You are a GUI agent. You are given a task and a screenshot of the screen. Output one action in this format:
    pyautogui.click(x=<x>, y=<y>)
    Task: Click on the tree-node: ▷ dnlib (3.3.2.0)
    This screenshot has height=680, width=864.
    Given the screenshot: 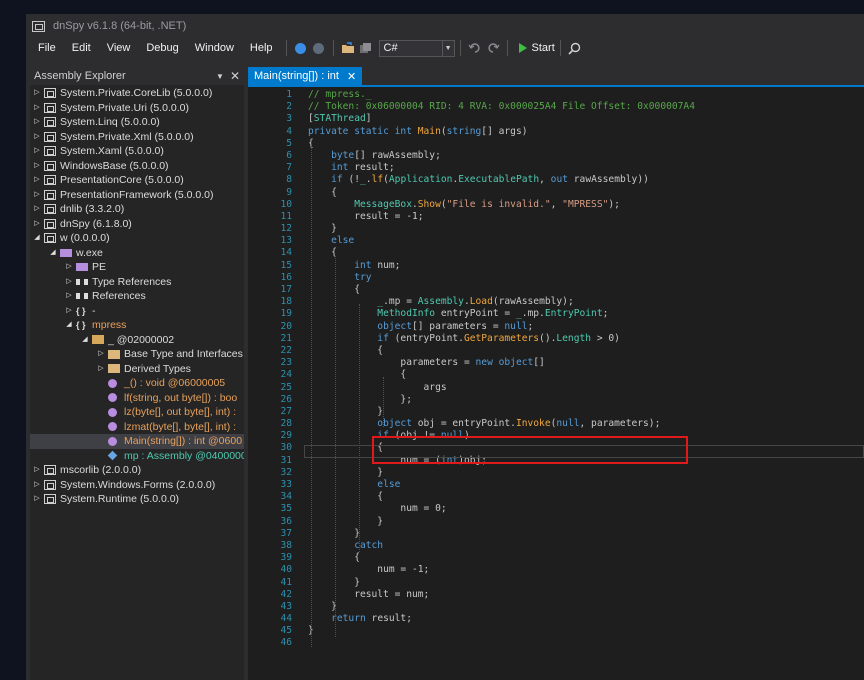 What is the action you would take?
    pyautogui.click(x=137, y=209)
    